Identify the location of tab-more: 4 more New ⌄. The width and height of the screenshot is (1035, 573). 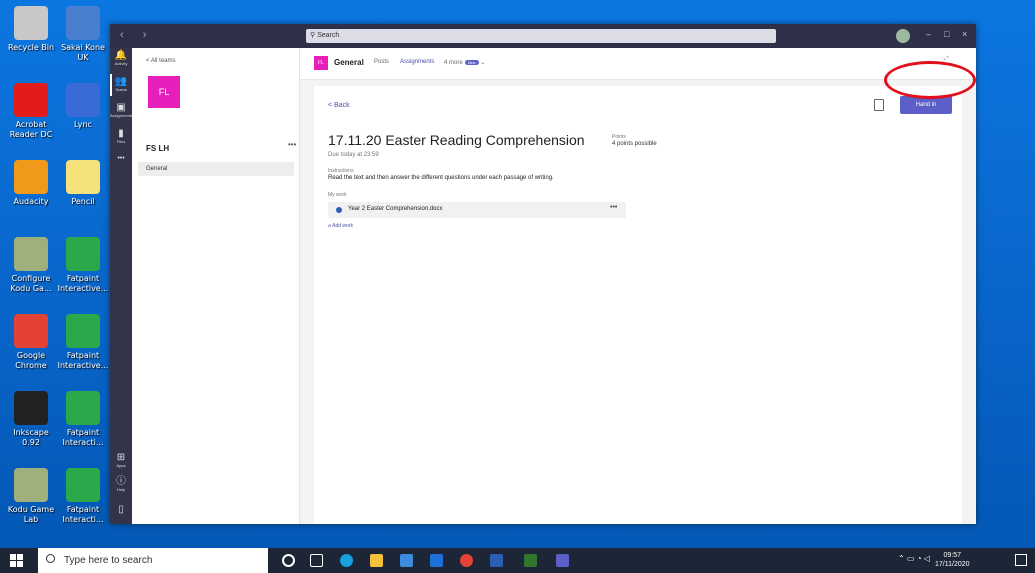
(464, 62).